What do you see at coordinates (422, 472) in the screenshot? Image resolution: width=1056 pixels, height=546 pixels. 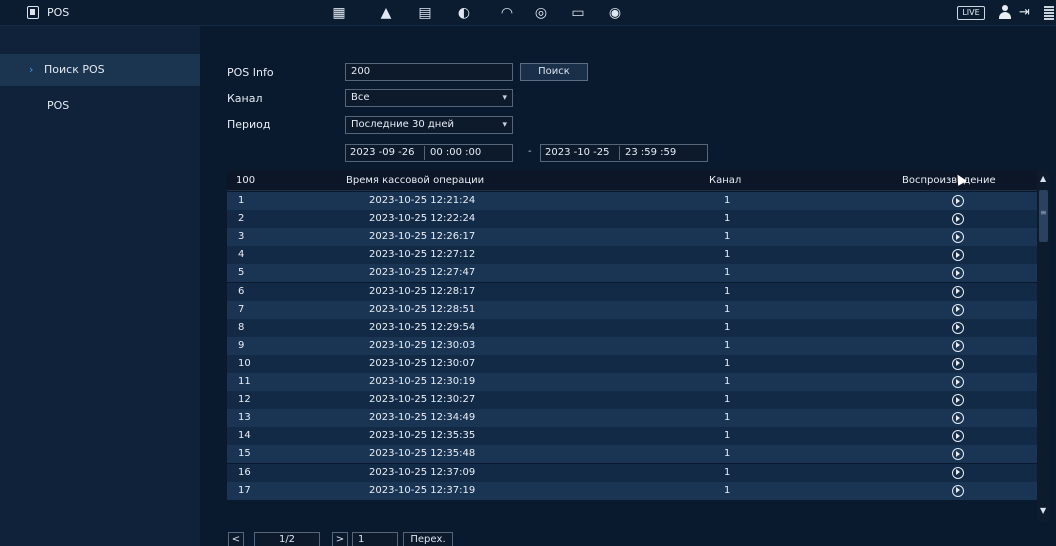 I see `row-transaction-time: 2023-10-25 12:37:09` at bounding box center [422, 472].